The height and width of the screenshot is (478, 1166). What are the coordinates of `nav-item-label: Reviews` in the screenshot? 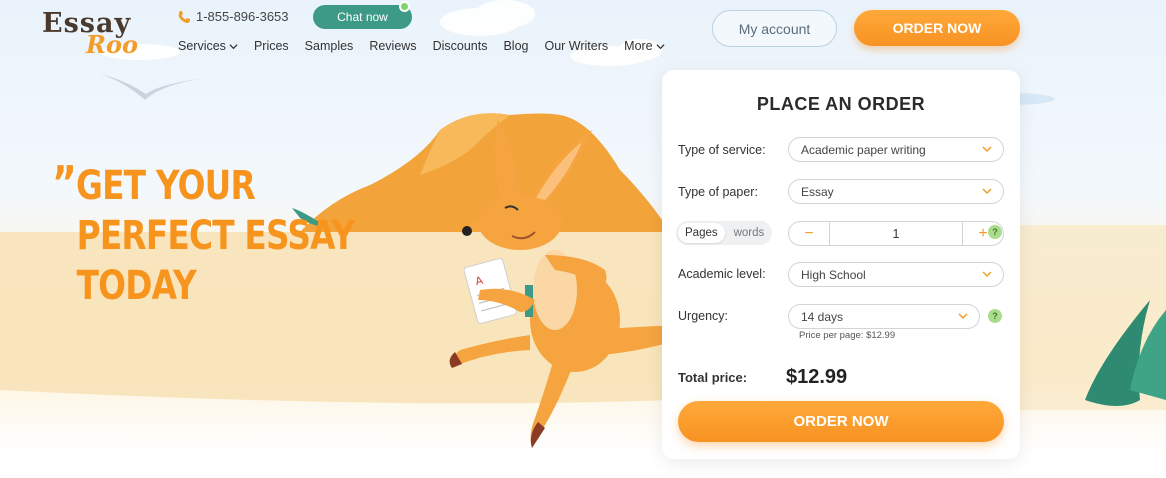 It's located at (393, 46).